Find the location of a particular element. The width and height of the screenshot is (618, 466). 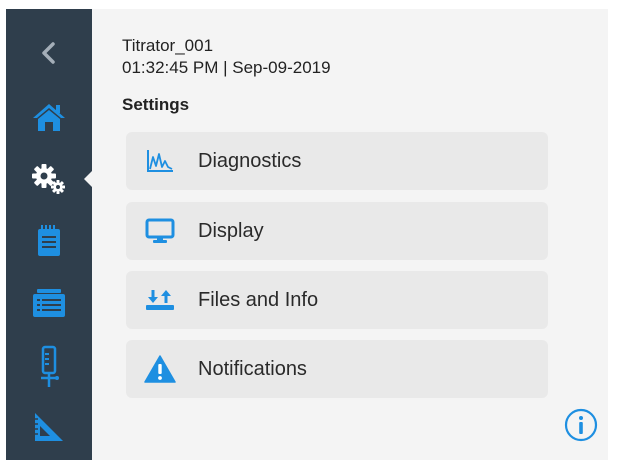

info-button is located at coordinates (581, 425).